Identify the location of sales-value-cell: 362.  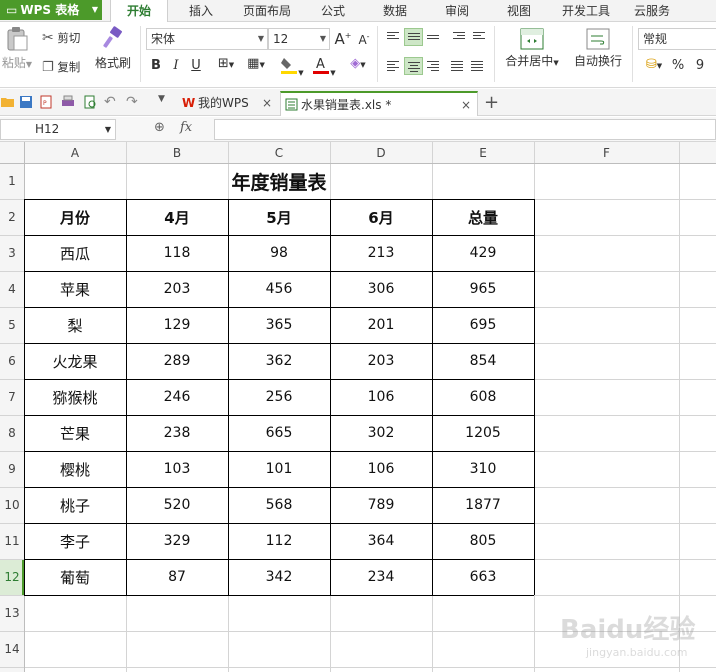
(279, 361).